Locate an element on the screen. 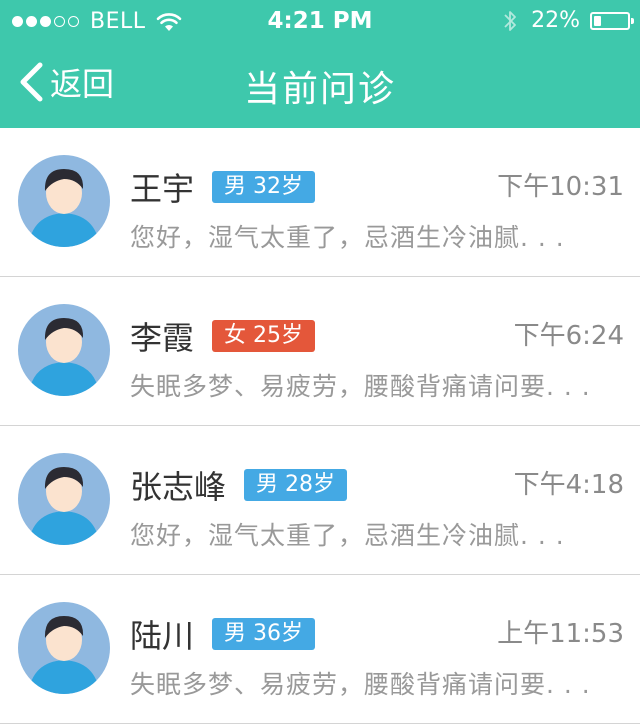 The width and height of the screenshot is (640, 724). patient-name: 张志峰 is located at coordinates (178, 487).